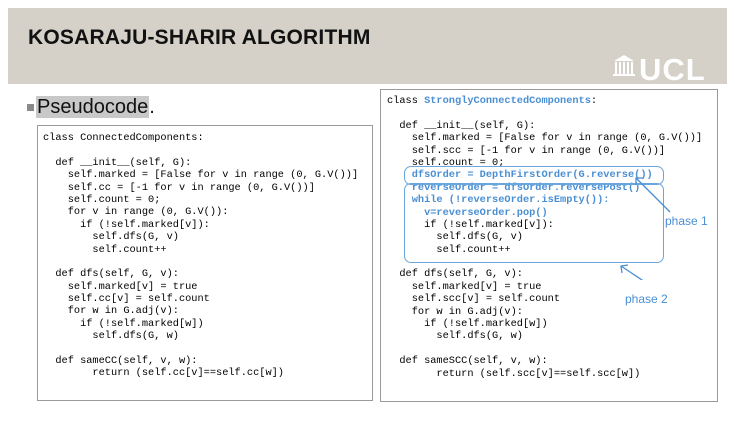 This screenshot has height=428, width=735. I want to click on code-line: class ConnectedComponents:, so click(123, 138).